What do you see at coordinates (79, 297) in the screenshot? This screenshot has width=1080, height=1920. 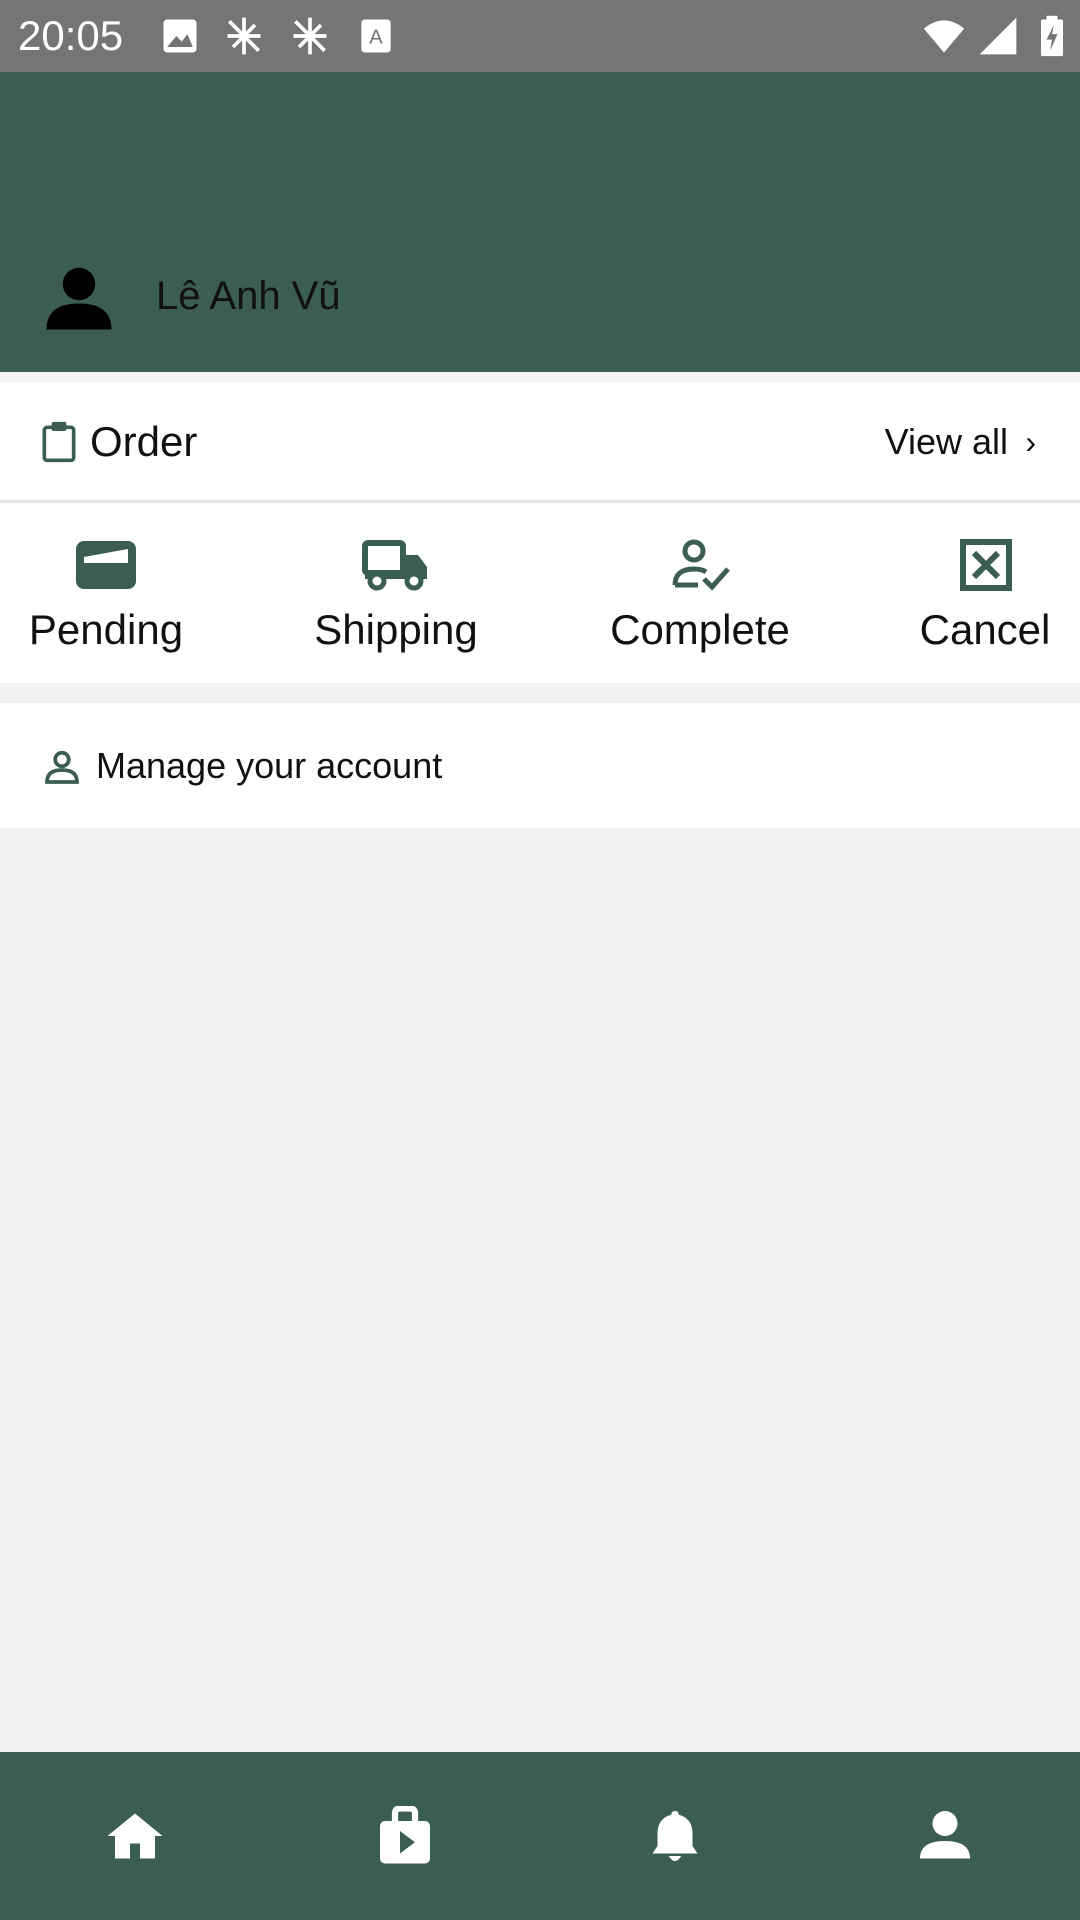 I see `person-icon` at bounding box center [79, 297].